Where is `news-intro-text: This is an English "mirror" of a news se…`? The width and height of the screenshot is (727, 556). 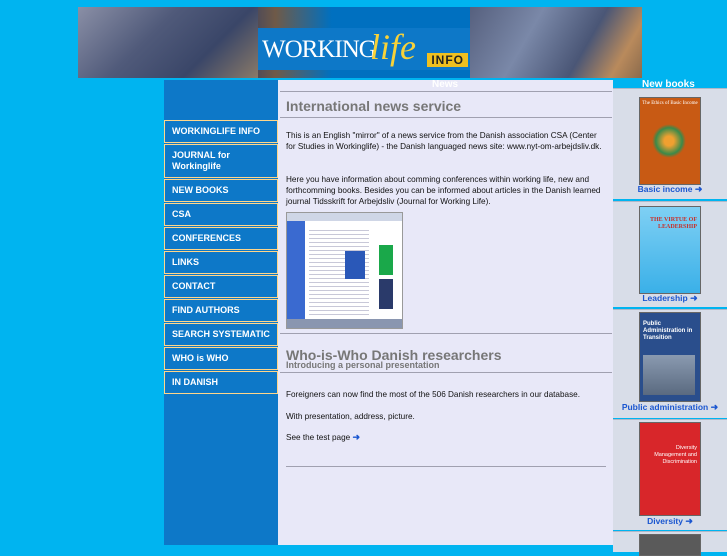
news-intro-text: This is an English "mirror" of a news se… is located at coordinates (444, 141).